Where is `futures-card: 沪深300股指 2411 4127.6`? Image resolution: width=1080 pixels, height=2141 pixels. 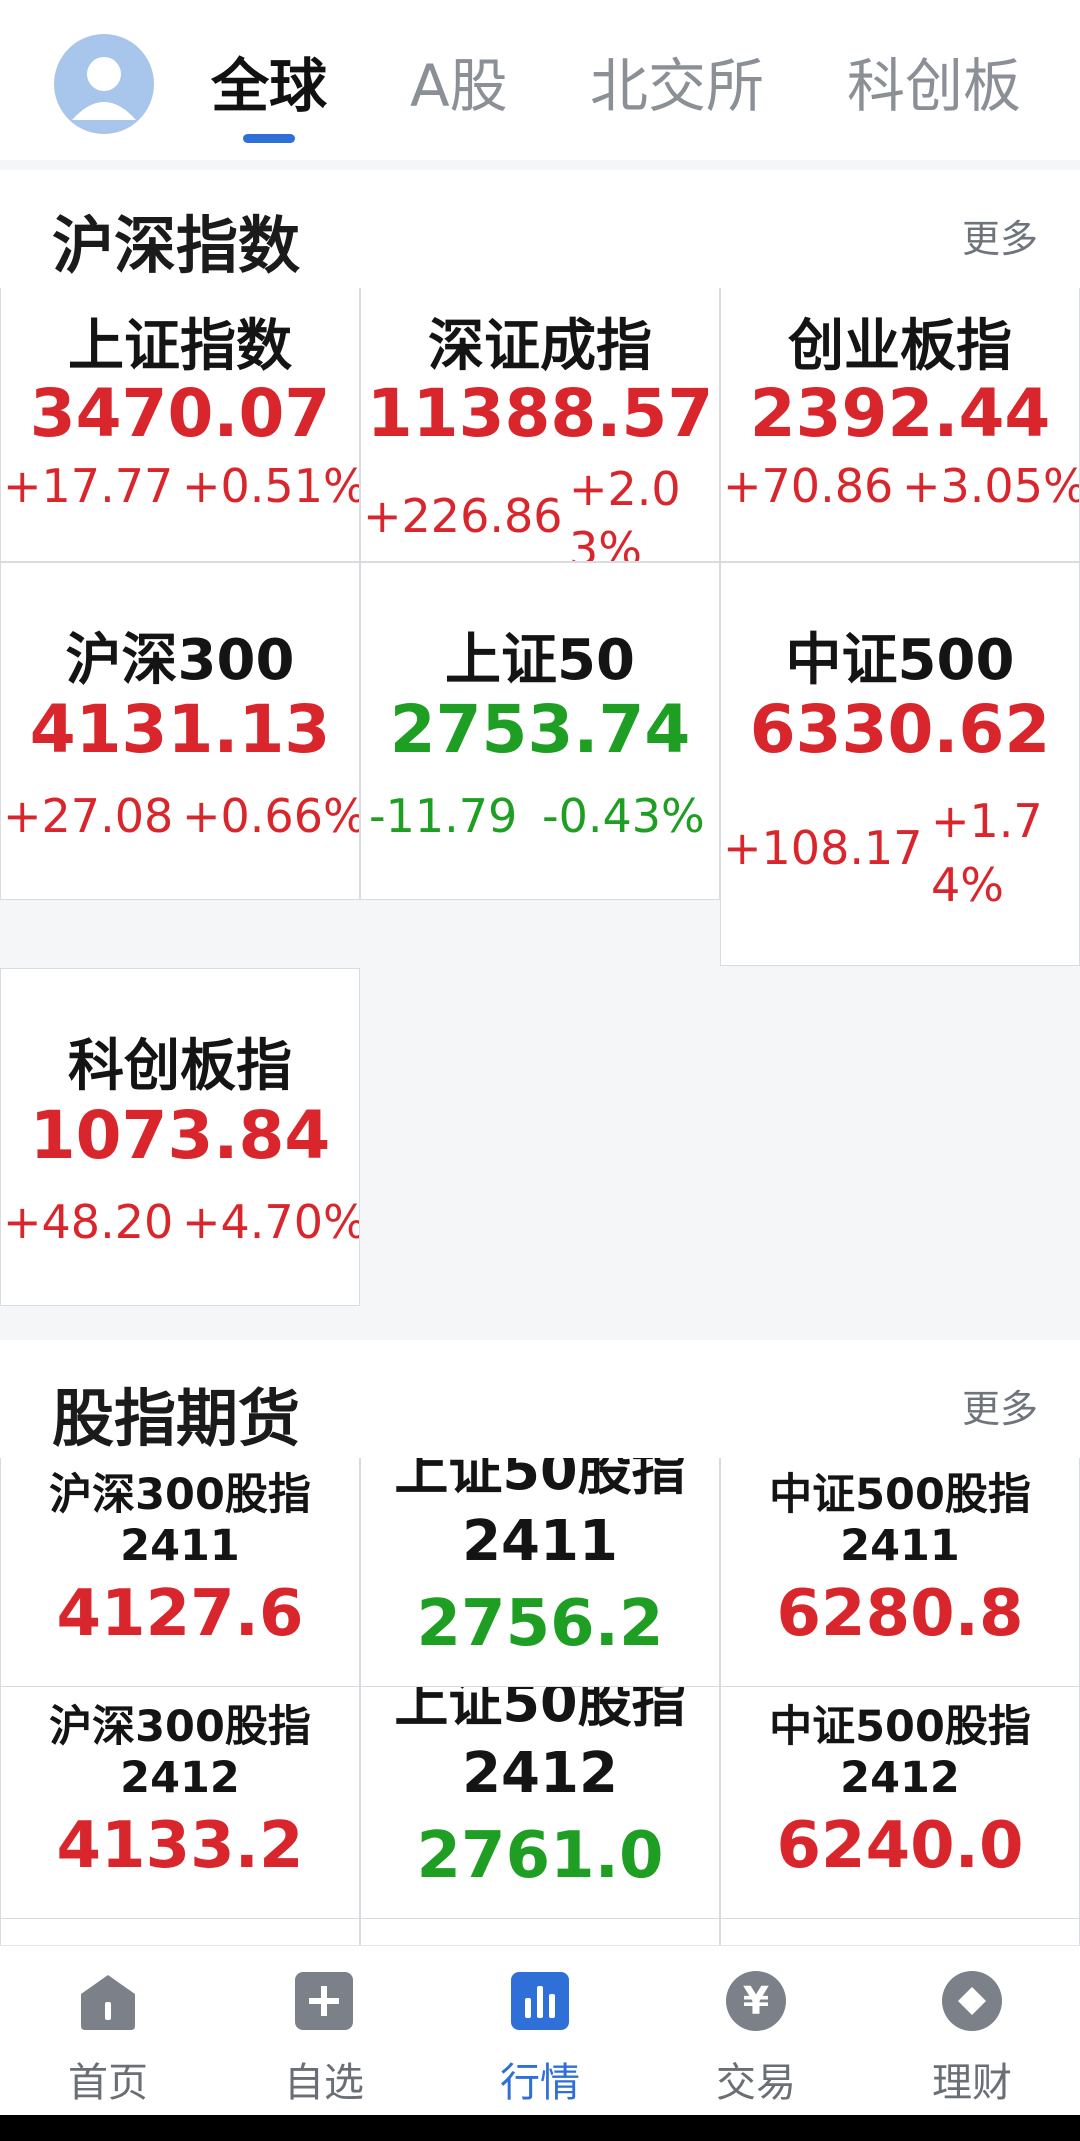 futures-card: 沪深300股指 2411 4127.6 is located at coordinates (180, 1573).